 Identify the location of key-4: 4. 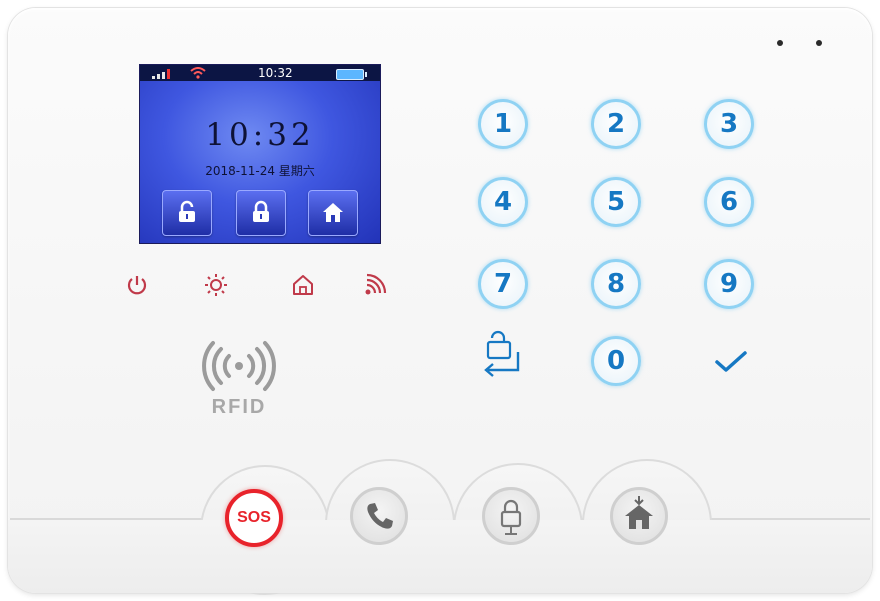
(503, 202).